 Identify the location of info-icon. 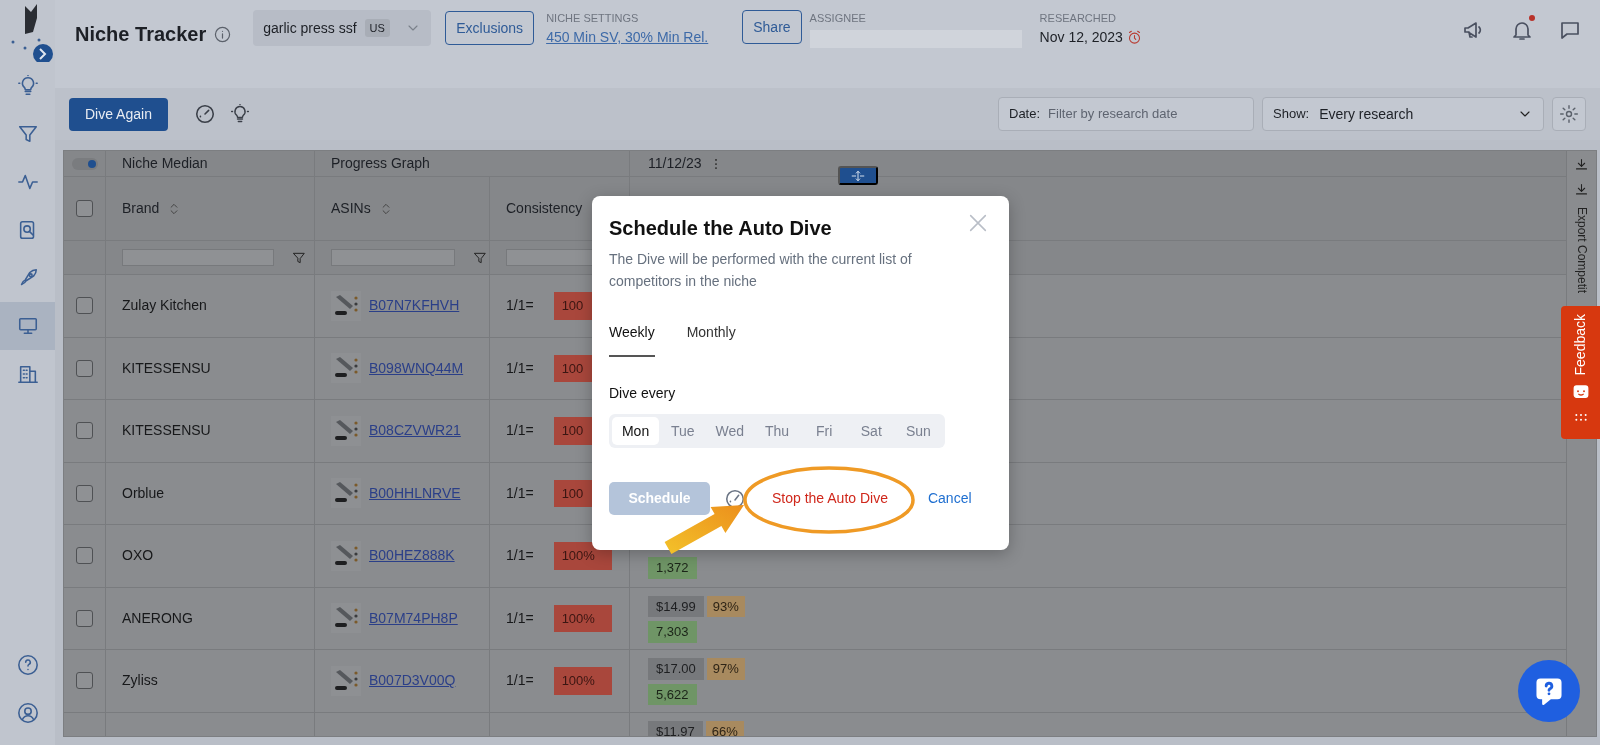
(223, 34).